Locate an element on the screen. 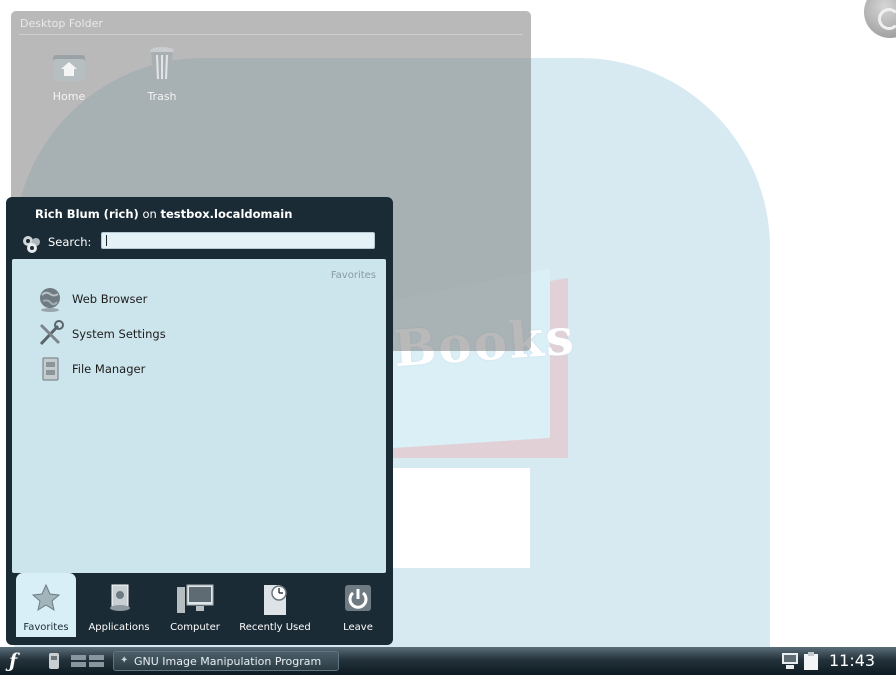 This screenshot has height=675, width=896. desktop-item-home: Home is located at coordinates (69, 76).